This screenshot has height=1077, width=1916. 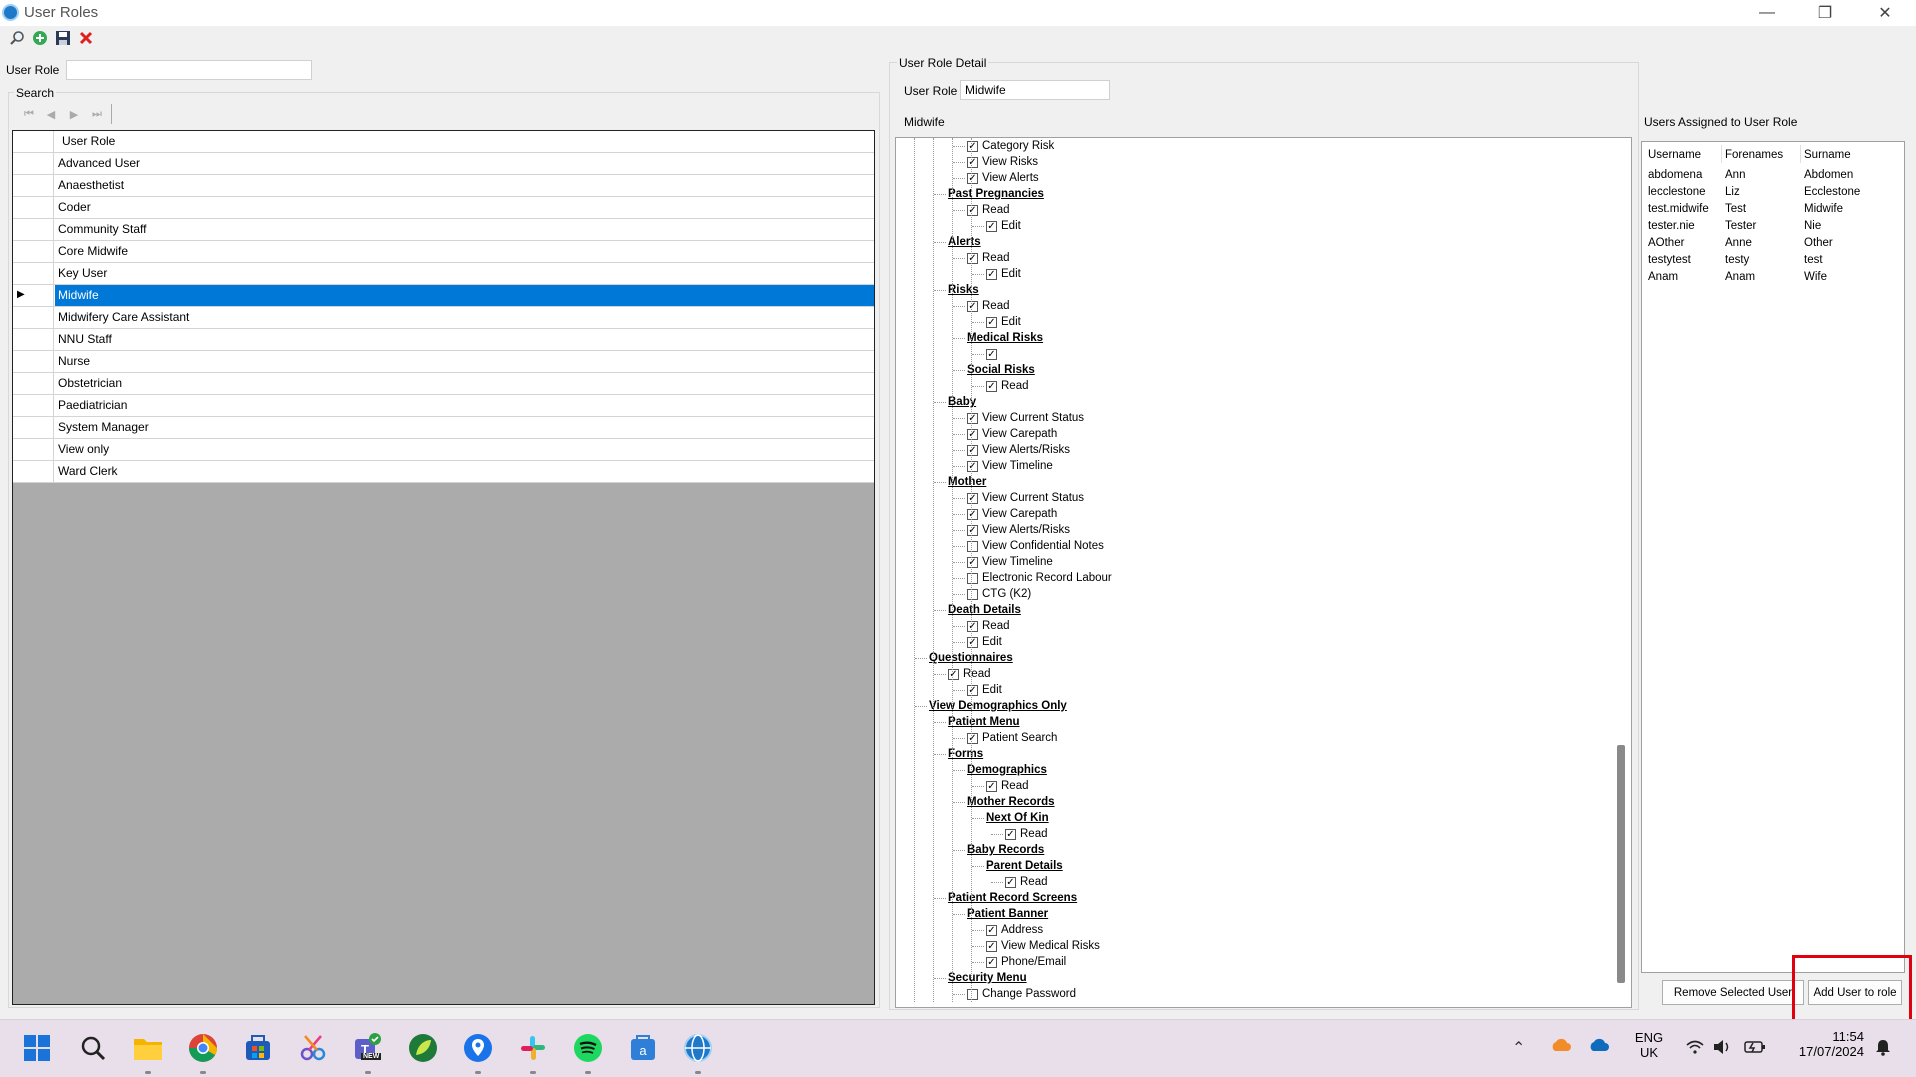 What do you see at coordinates (1003, 466) in the screenshot?
I see `tree-node-permission: ✓ View Timeline` at bounding box center [1003, 466].